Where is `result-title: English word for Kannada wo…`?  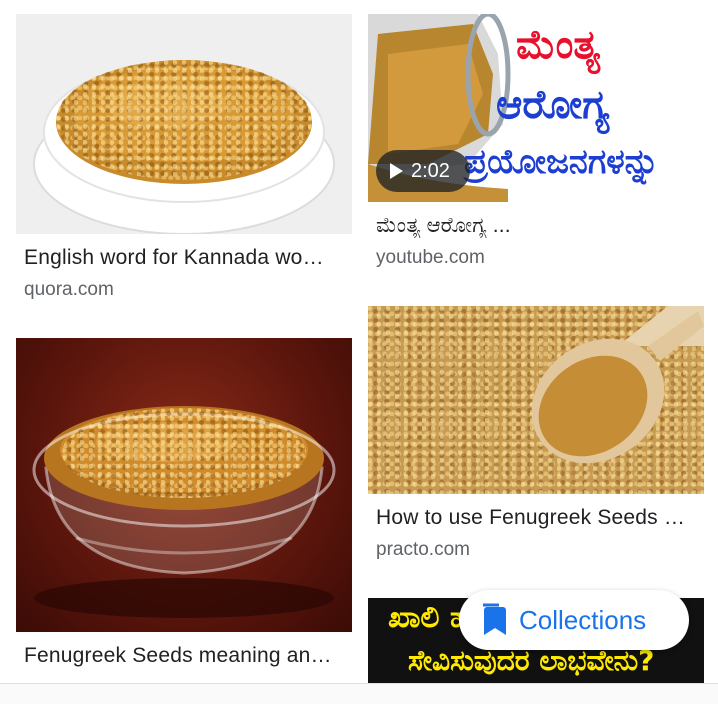
result-title: English word for Kannada wo… is located at coordinates (183, 258).